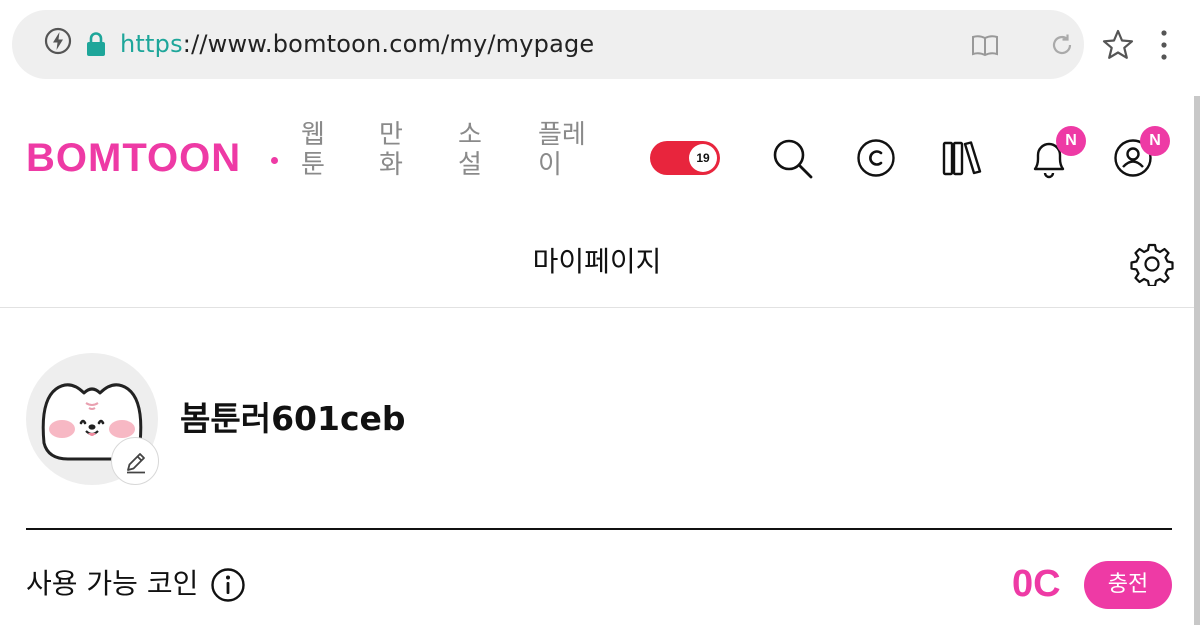 This screenshot has height=625, width=1200. I want to click on url-scheme: https, so click(151, 44).